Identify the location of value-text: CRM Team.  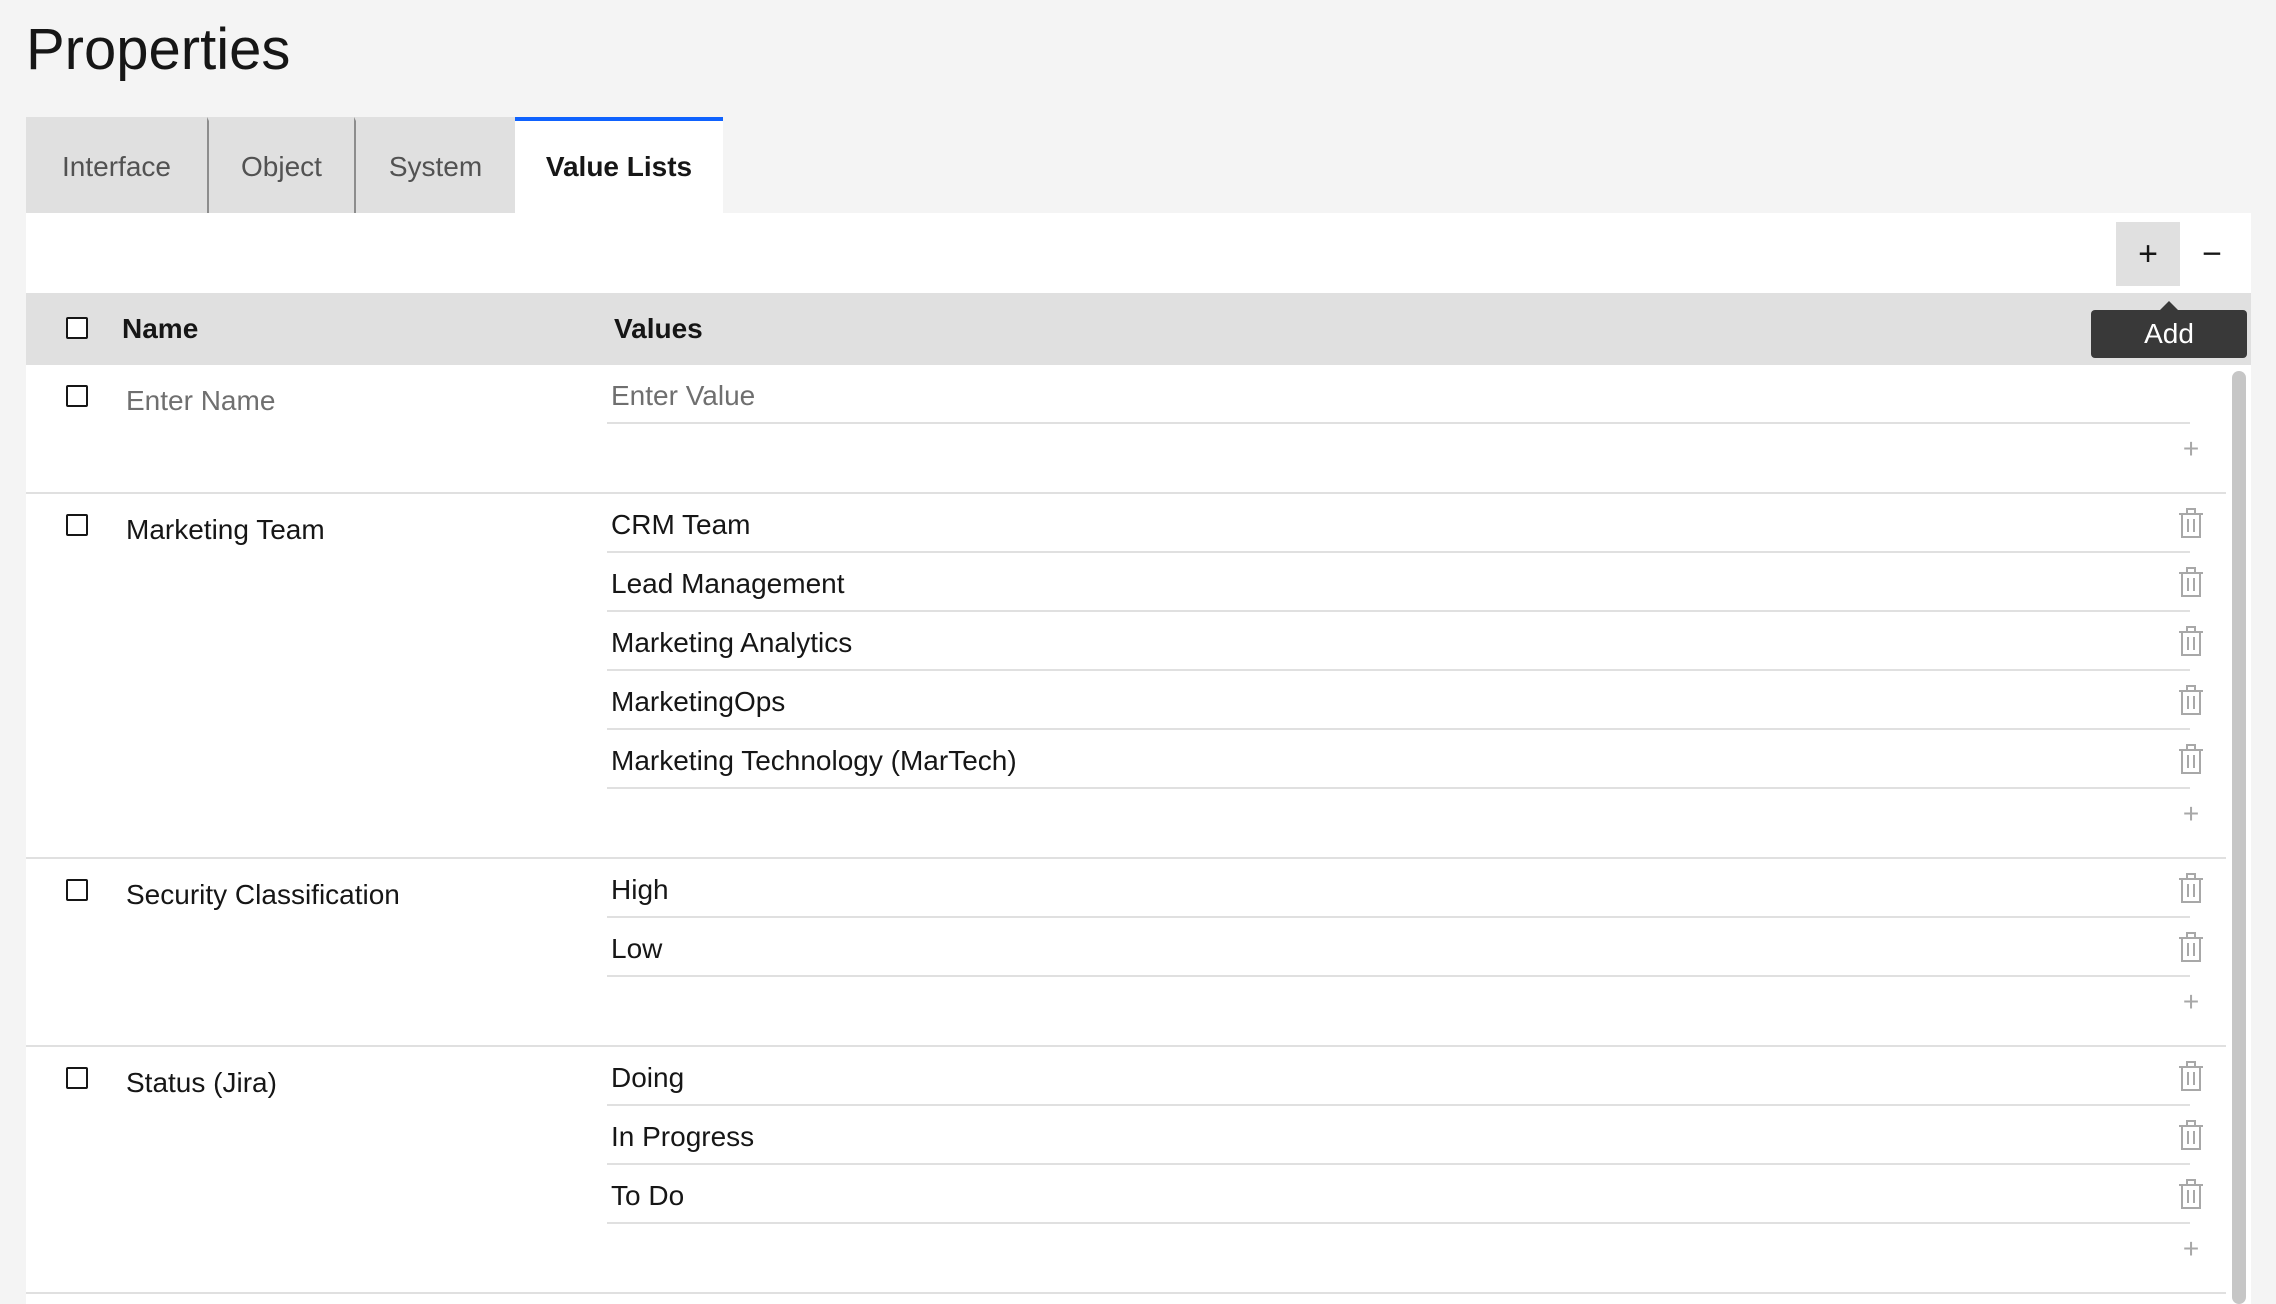
(681, 525).